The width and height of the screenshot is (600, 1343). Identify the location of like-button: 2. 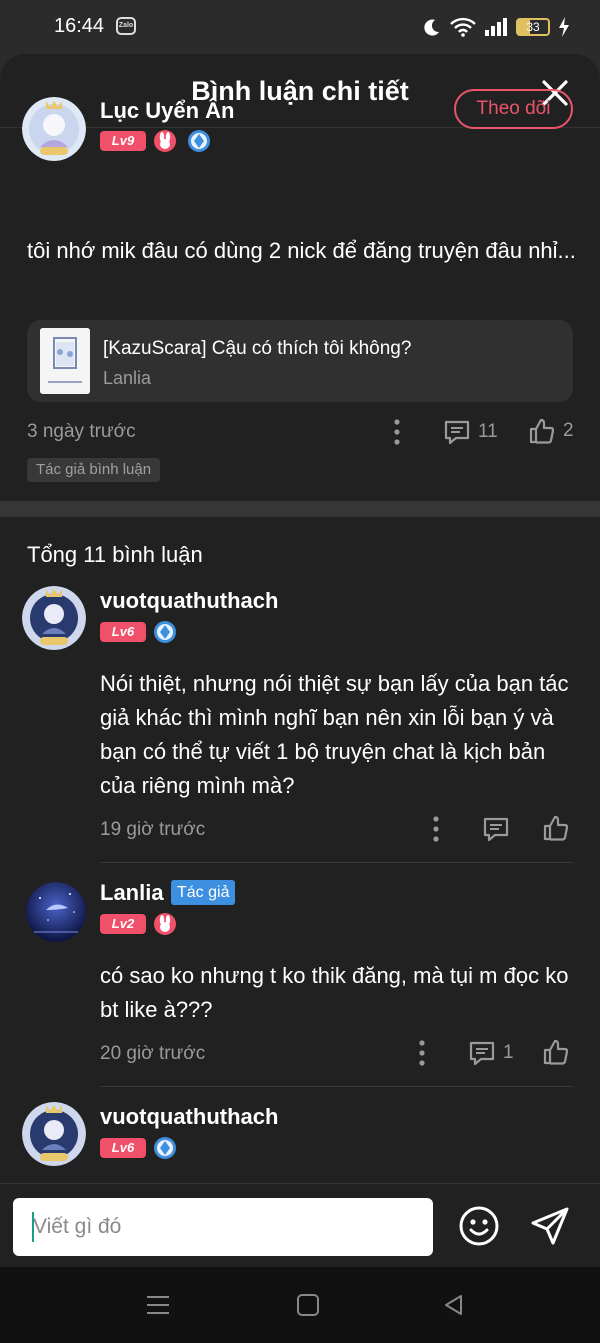
(551, 431).